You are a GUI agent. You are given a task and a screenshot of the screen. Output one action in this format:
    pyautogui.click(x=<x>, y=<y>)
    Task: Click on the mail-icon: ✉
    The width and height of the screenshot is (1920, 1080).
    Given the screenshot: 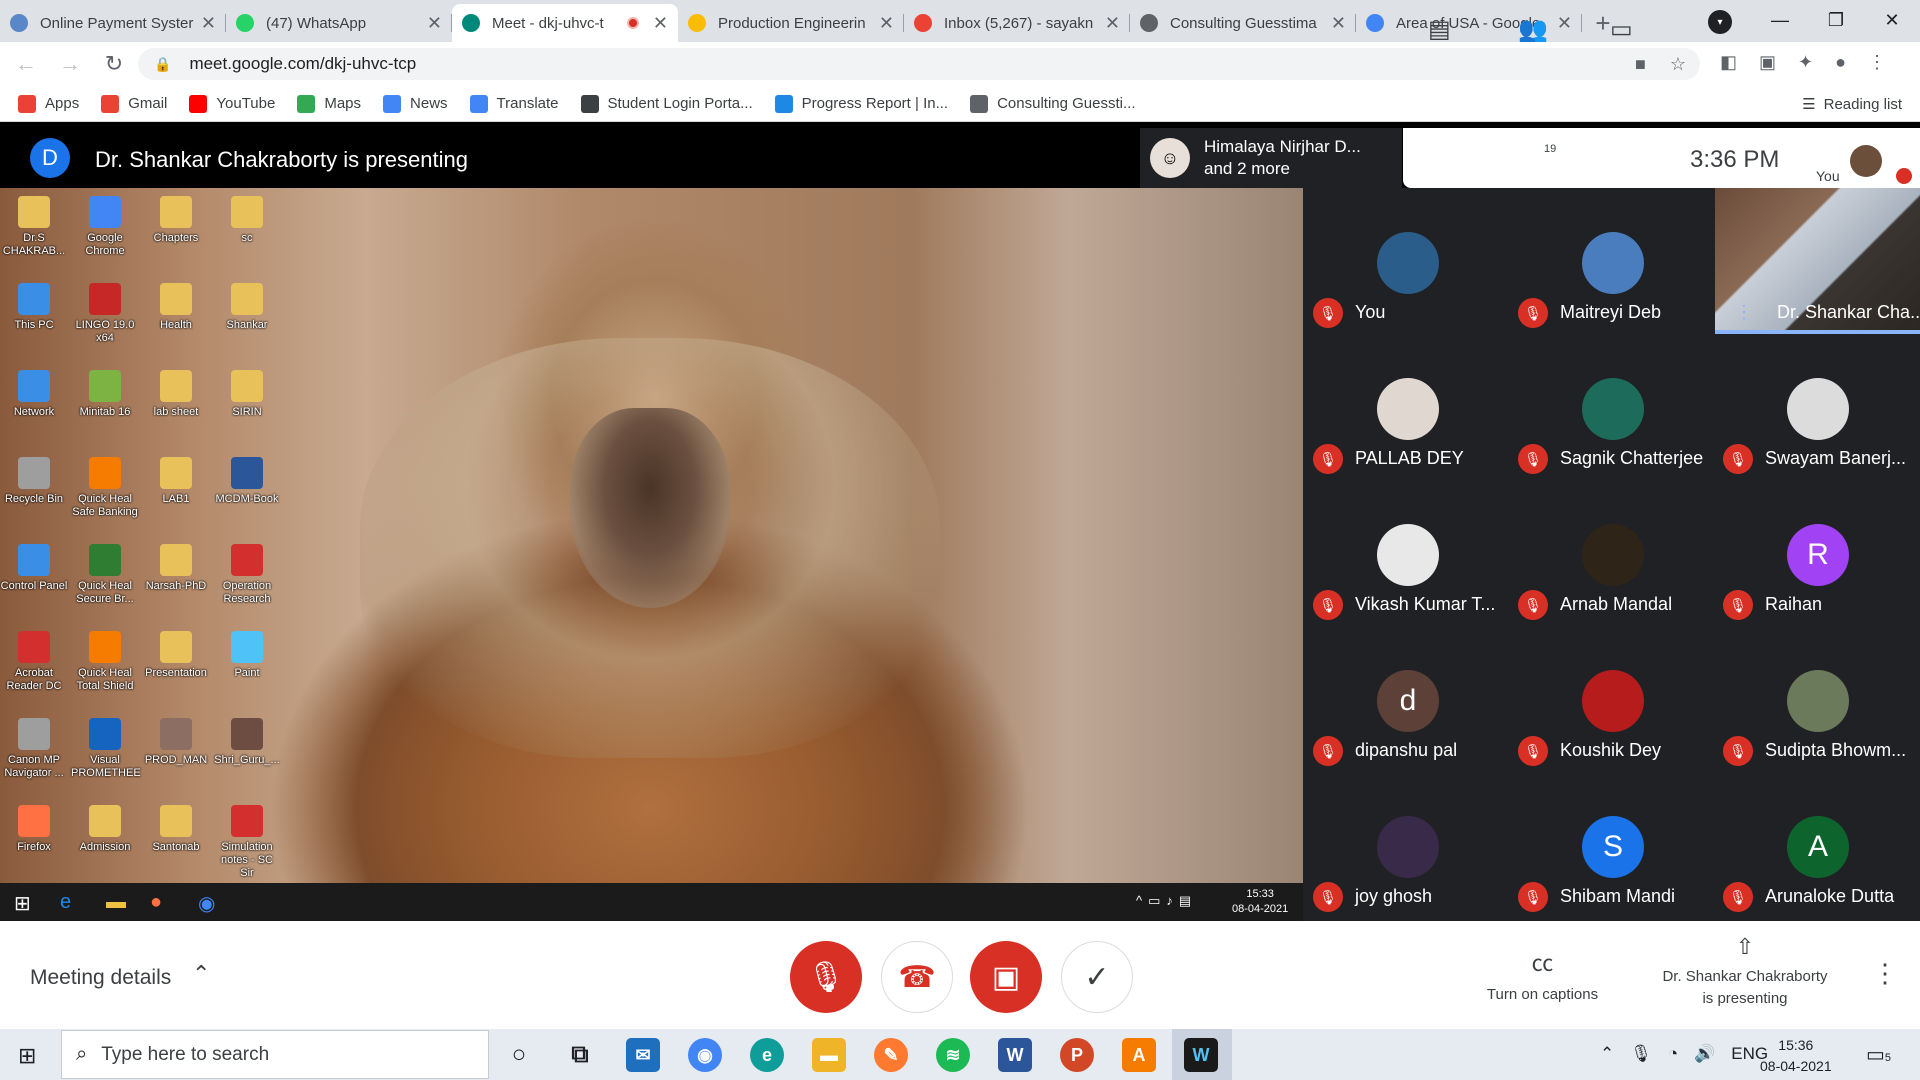 What is the action you would take?
    pyautogui.click(x=643, y=1055)
    